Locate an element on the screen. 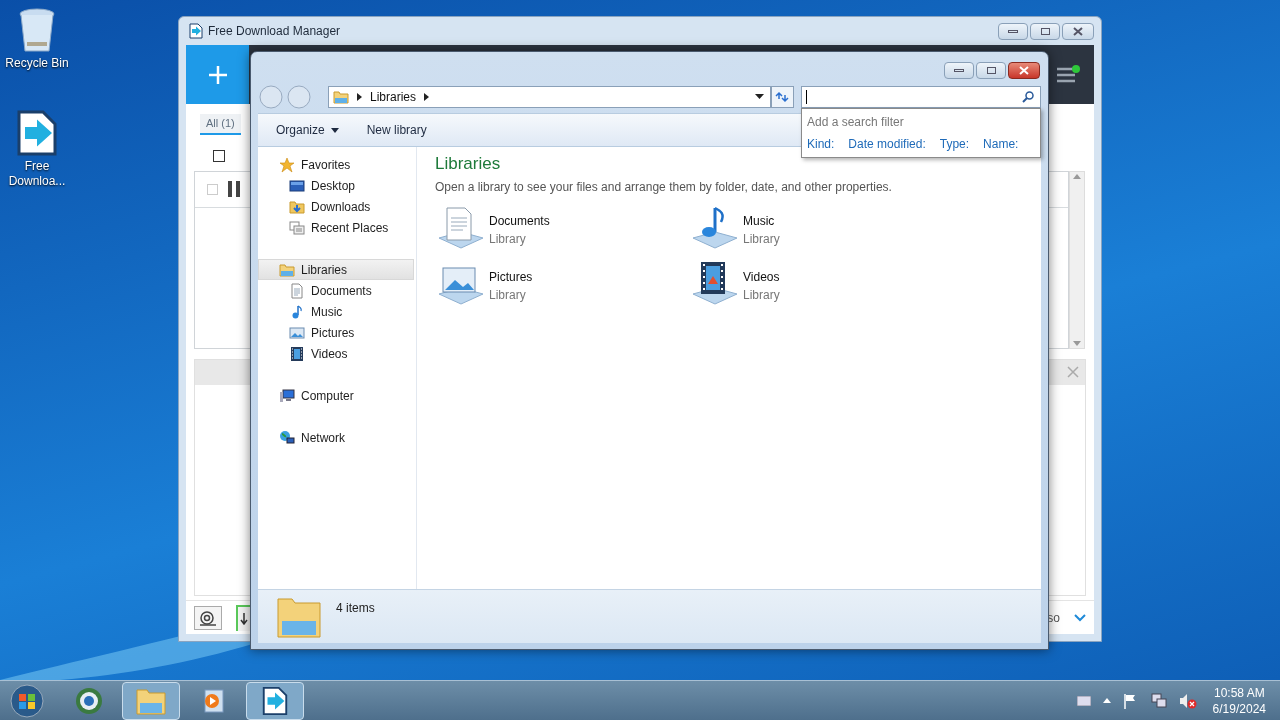 The width and height of the screenshot is (1280, 720). caret-icon is located at coordinates (334, 130).